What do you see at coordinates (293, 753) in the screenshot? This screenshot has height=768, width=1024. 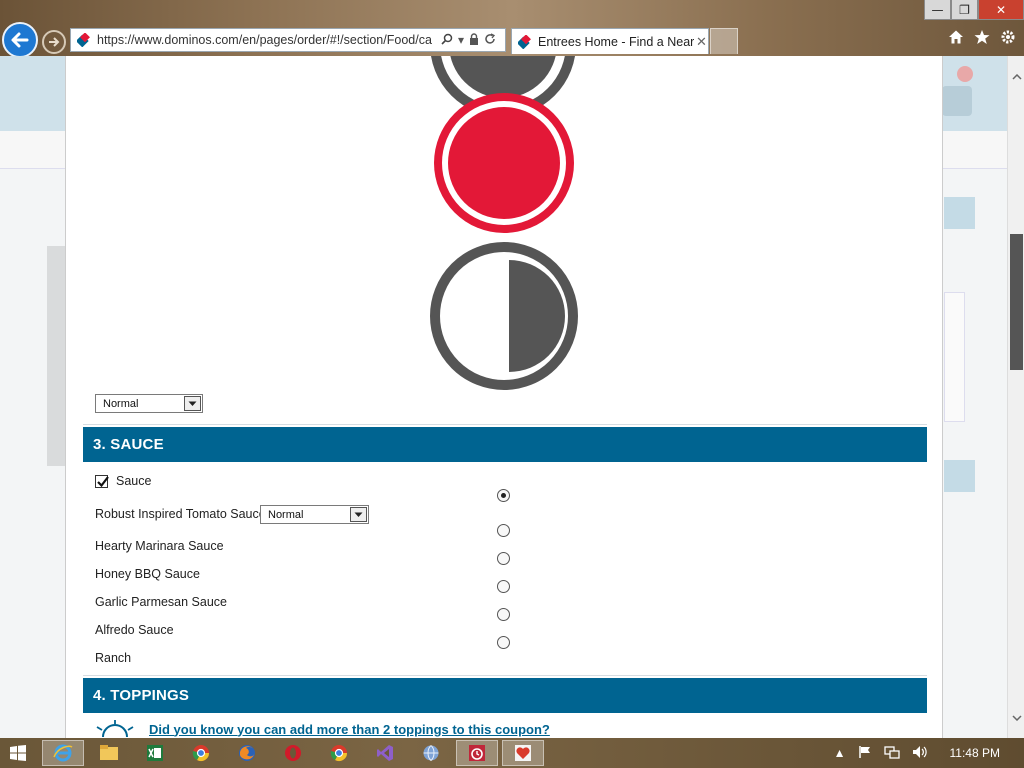 I see `taskbar-opera-icon` at bounding box center [293, 753].